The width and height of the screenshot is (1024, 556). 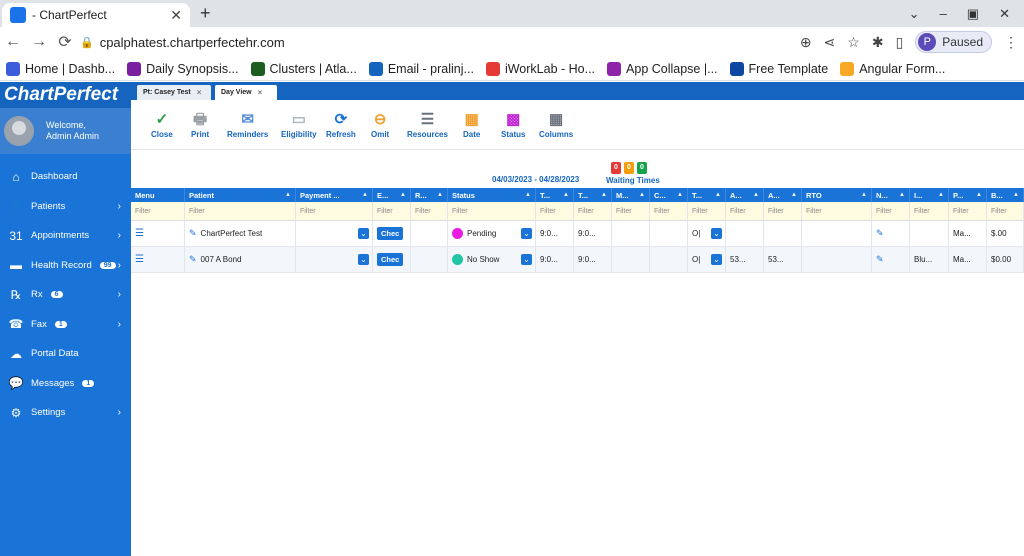 I want to click on address-bar: 🔒 cpalphatest.chartperfectehr.com, so click(x=430, y=42).